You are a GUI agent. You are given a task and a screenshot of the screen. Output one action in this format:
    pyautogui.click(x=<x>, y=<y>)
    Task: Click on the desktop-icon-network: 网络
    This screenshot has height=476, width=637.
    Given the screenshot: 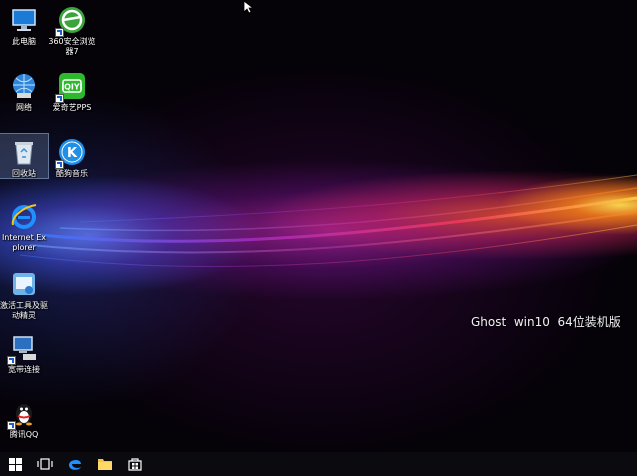 What is the action you would take?
    pyautogui.click(x=24, y=90)
    